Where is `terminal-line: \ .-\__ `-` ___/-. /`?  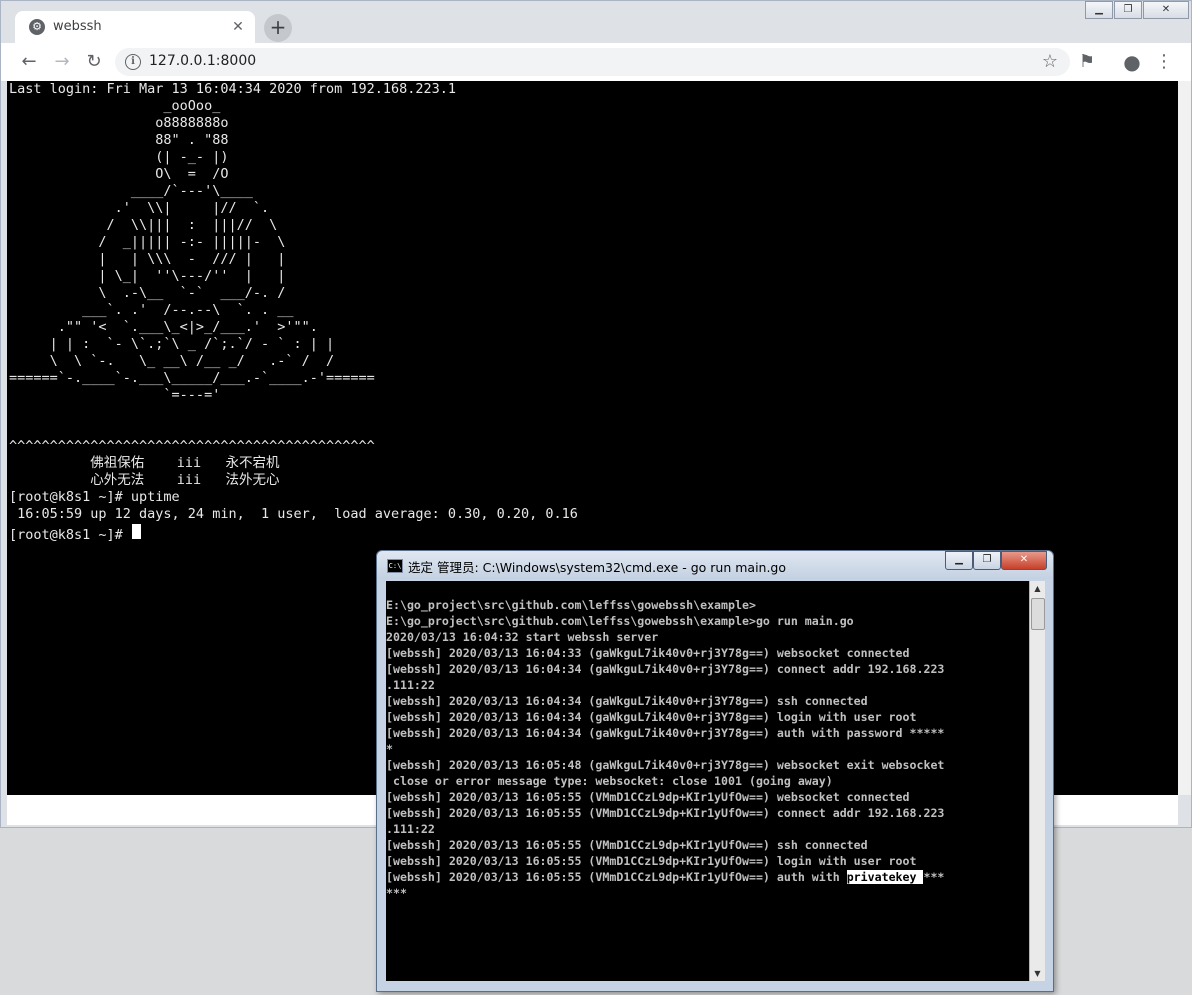
terminal-line: \ .-\__ `-` ___/-. / is located at coordinates (147, 293).